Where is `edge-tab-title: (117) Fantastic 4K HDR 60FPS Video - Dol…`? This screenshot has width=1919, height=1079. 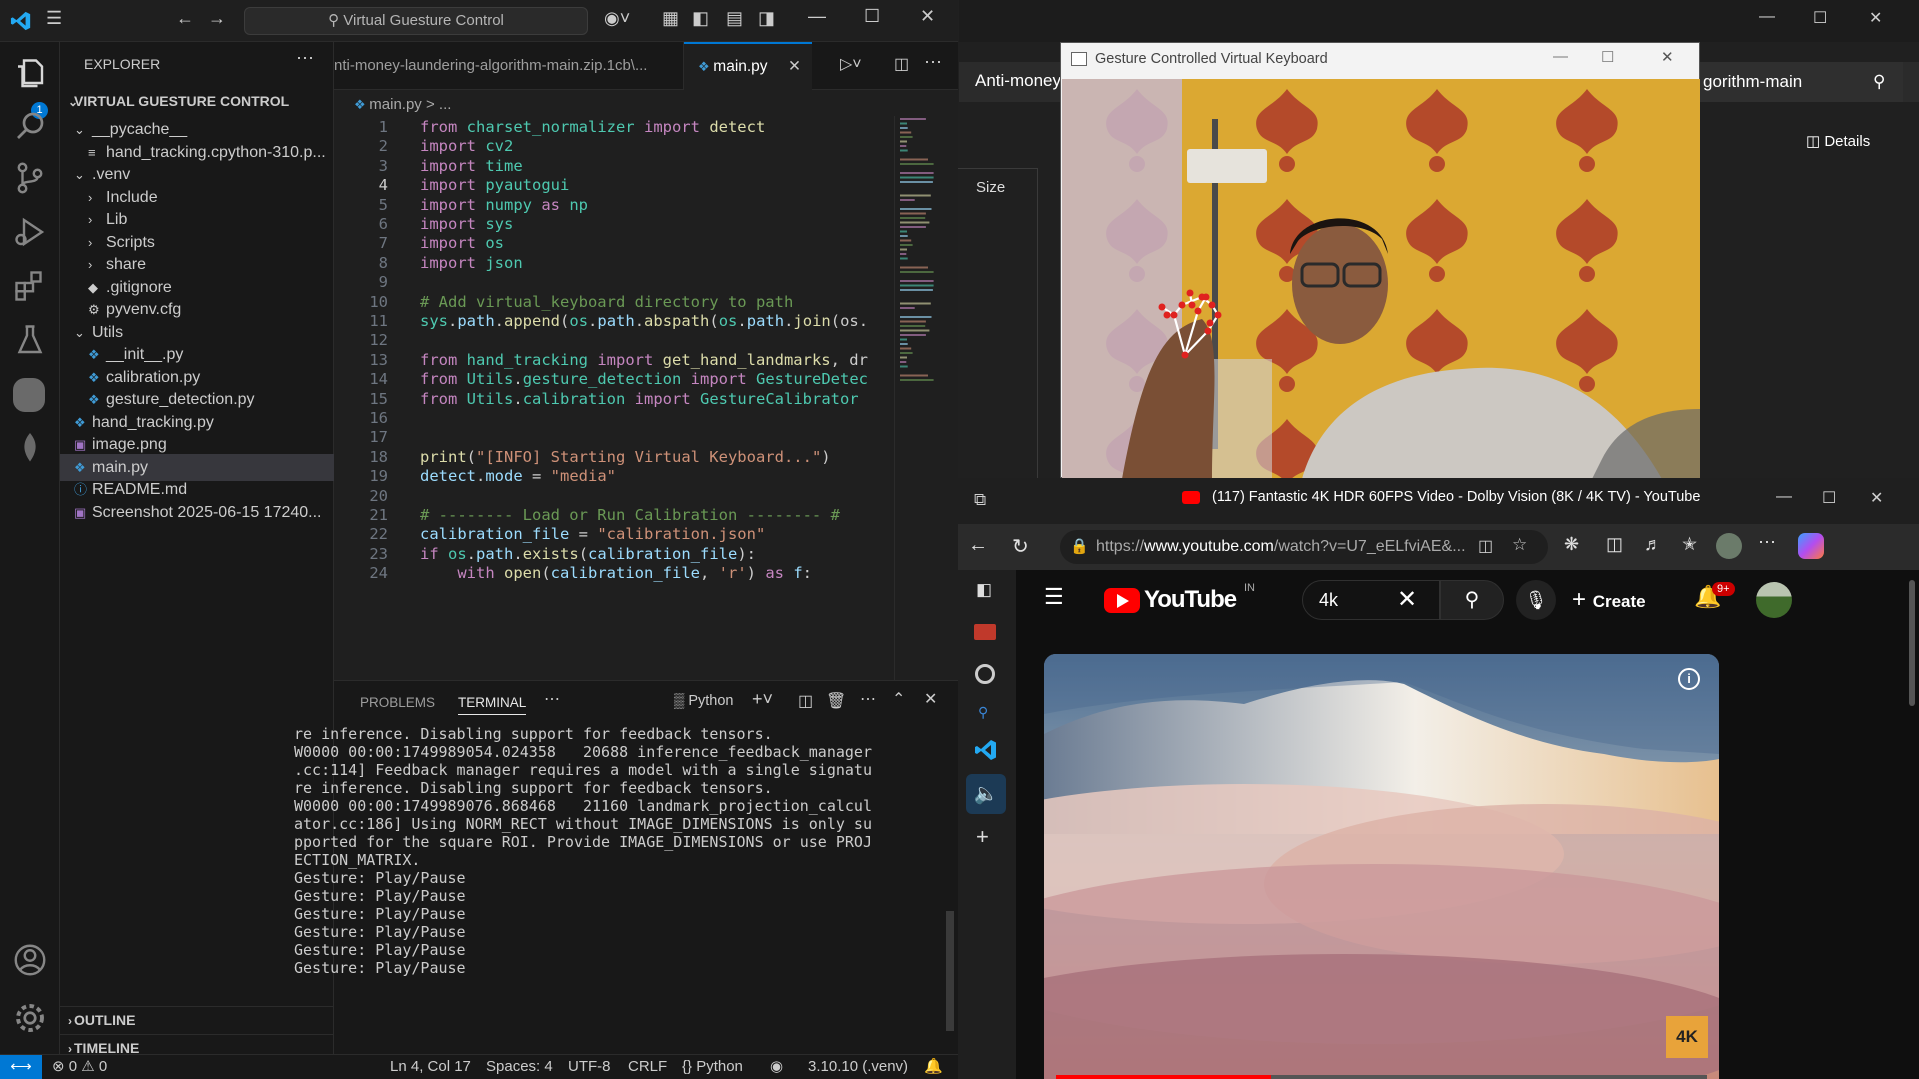 edge-tab-title: (117) Fantastic 4K HDR 60FPS Video - Dol… is located at coordinates (1456, 497).